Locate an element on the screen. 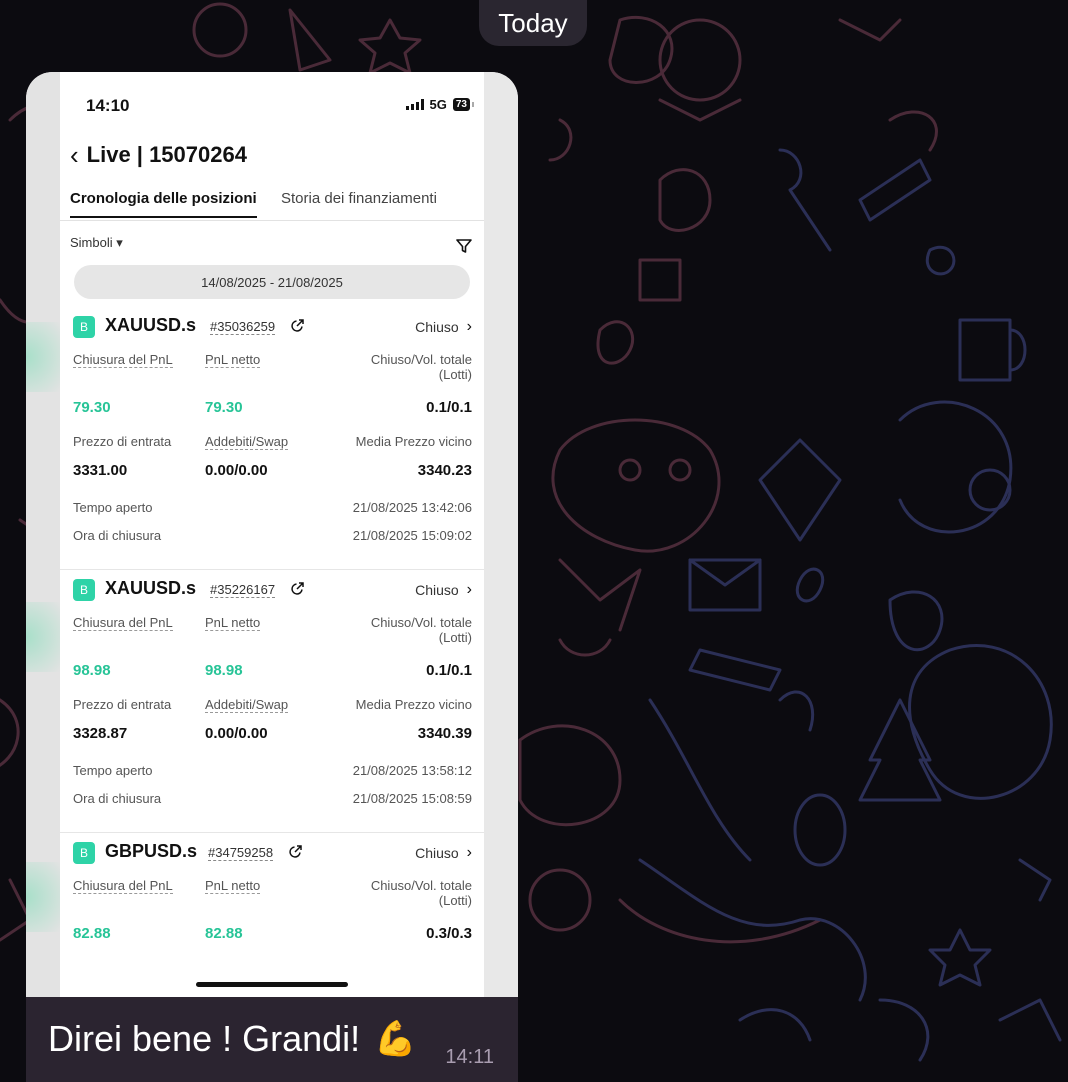 The width and height of the screenshot is (1068, 1082). volume-value: 0.3/0.3 is located at coordinates (449, 933).